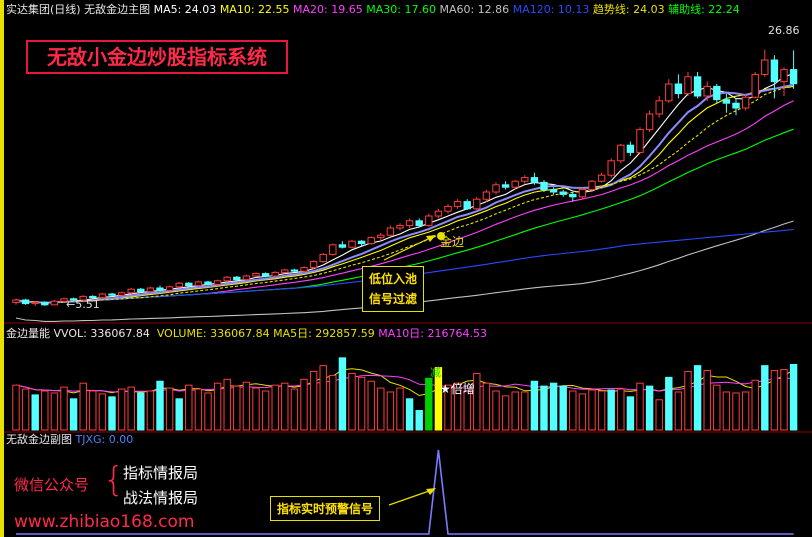  Describe the element at coordinates (117, 9) in the screenshot. I see `indicator-name: 无敌金边主图` at that location.